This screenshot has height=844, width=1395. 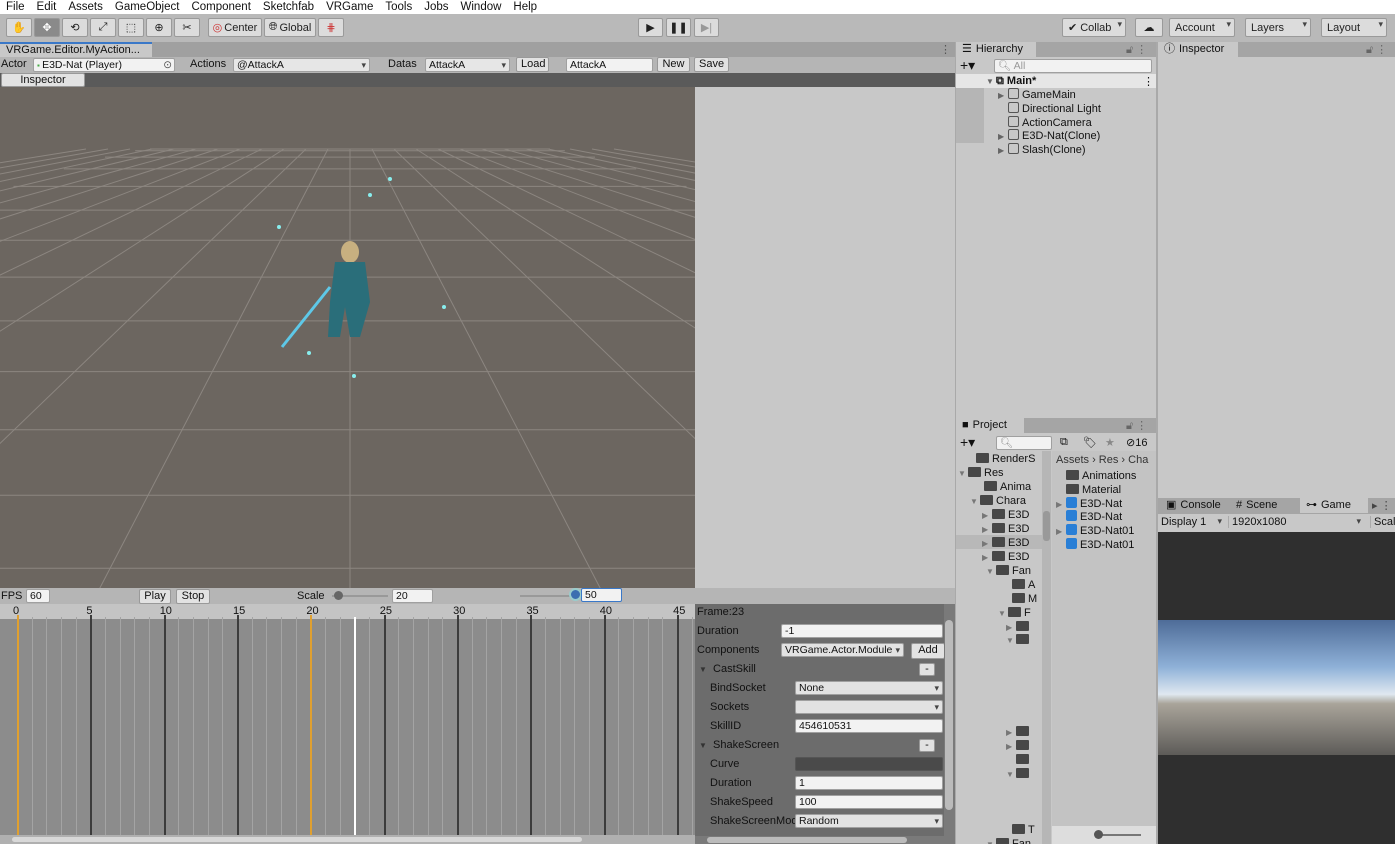 I want to click on pivot-center-button: ◎ Center, so click(x=235, y=27).